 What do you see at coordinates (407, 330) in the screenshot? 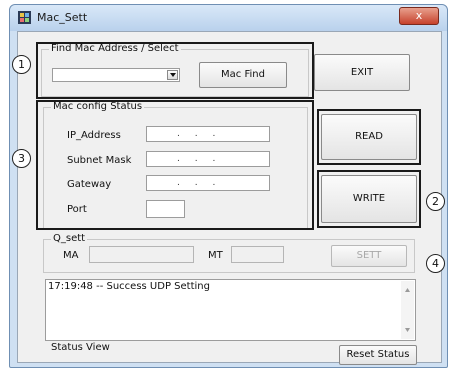
I see `scroll-down-icon` at bounding box center [407, 330].